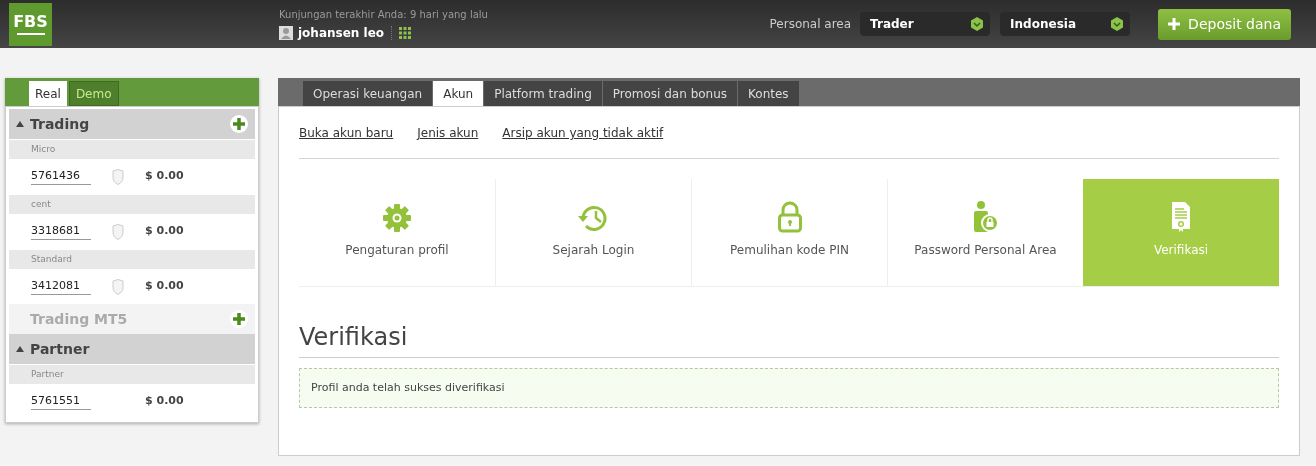 The image size is (1316, 466). I want to click on group-label: Partner, so click(132, 374).